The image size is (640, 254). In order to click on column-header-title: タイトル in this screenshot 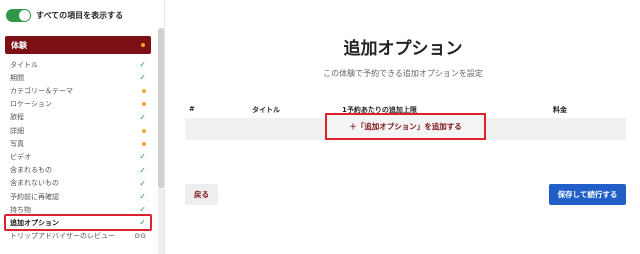, I will do `click(266, 110)`.